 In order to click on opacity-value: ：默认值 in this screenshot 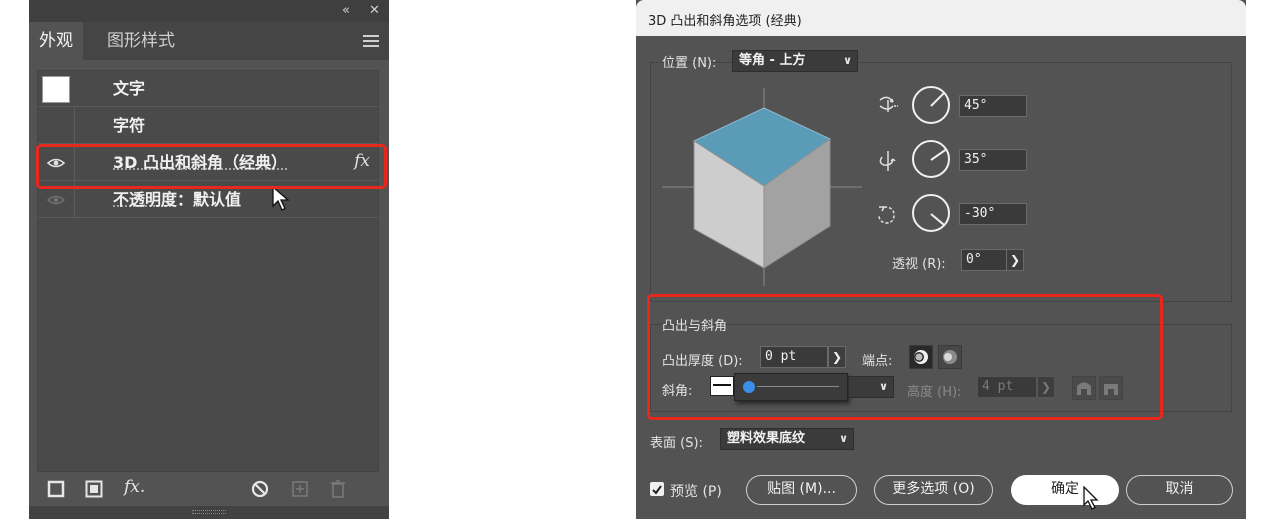, I will do `click(209, 199)`.